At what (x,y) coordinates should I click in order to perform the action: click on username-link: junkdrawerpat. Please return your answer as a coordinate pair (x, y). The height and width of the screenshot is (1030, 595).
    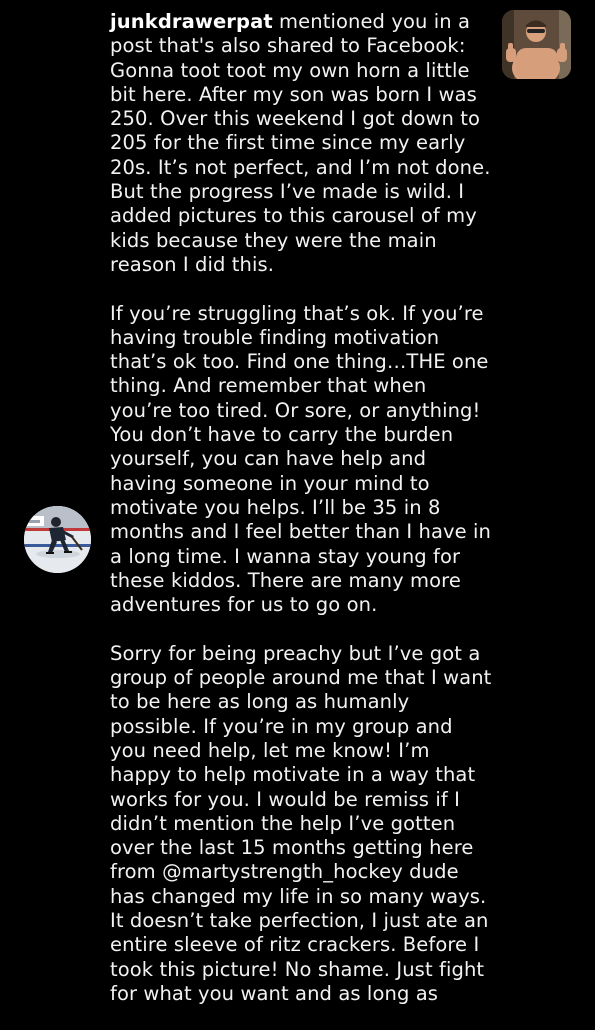
    Looking at the image, I should click on (191, 21).